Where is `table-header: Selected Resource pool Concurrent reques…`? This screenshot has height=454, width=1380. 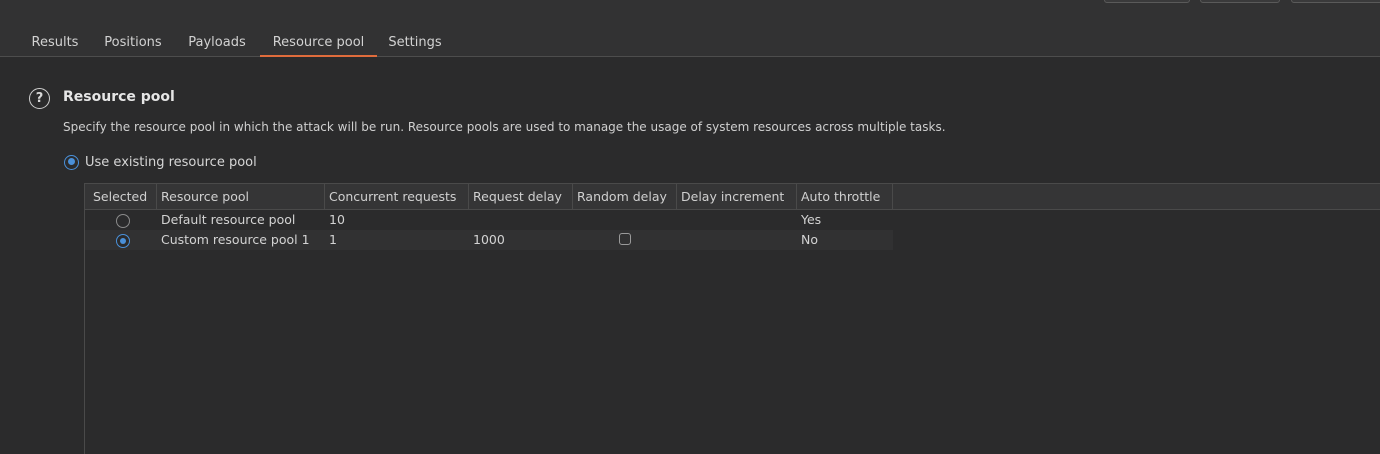 table-header: Selected Resource pool Concurrent reques… is located at coordinates (732, 197).